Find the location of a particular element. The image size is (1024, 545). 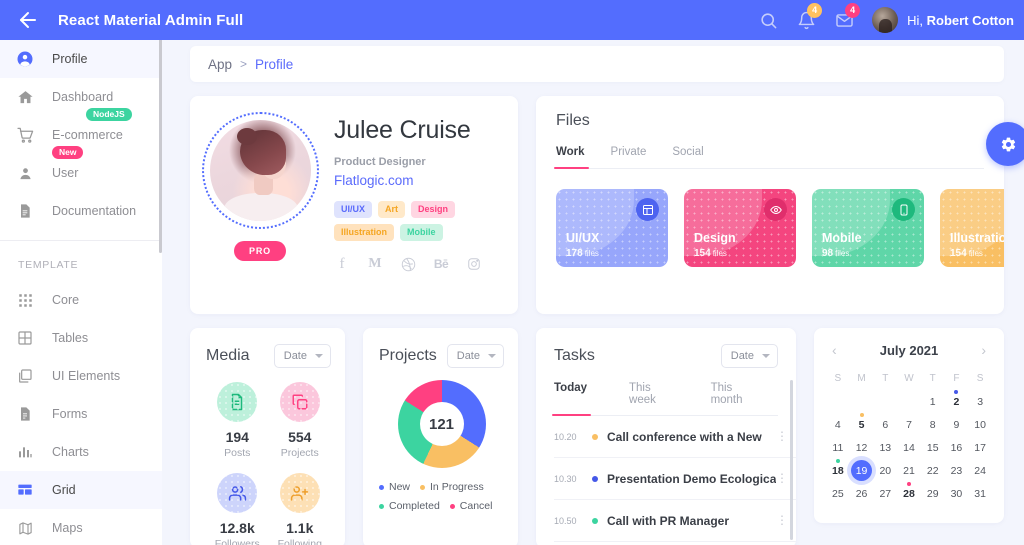

sidebar-item-core: Core is located at coordinates (81, 300).